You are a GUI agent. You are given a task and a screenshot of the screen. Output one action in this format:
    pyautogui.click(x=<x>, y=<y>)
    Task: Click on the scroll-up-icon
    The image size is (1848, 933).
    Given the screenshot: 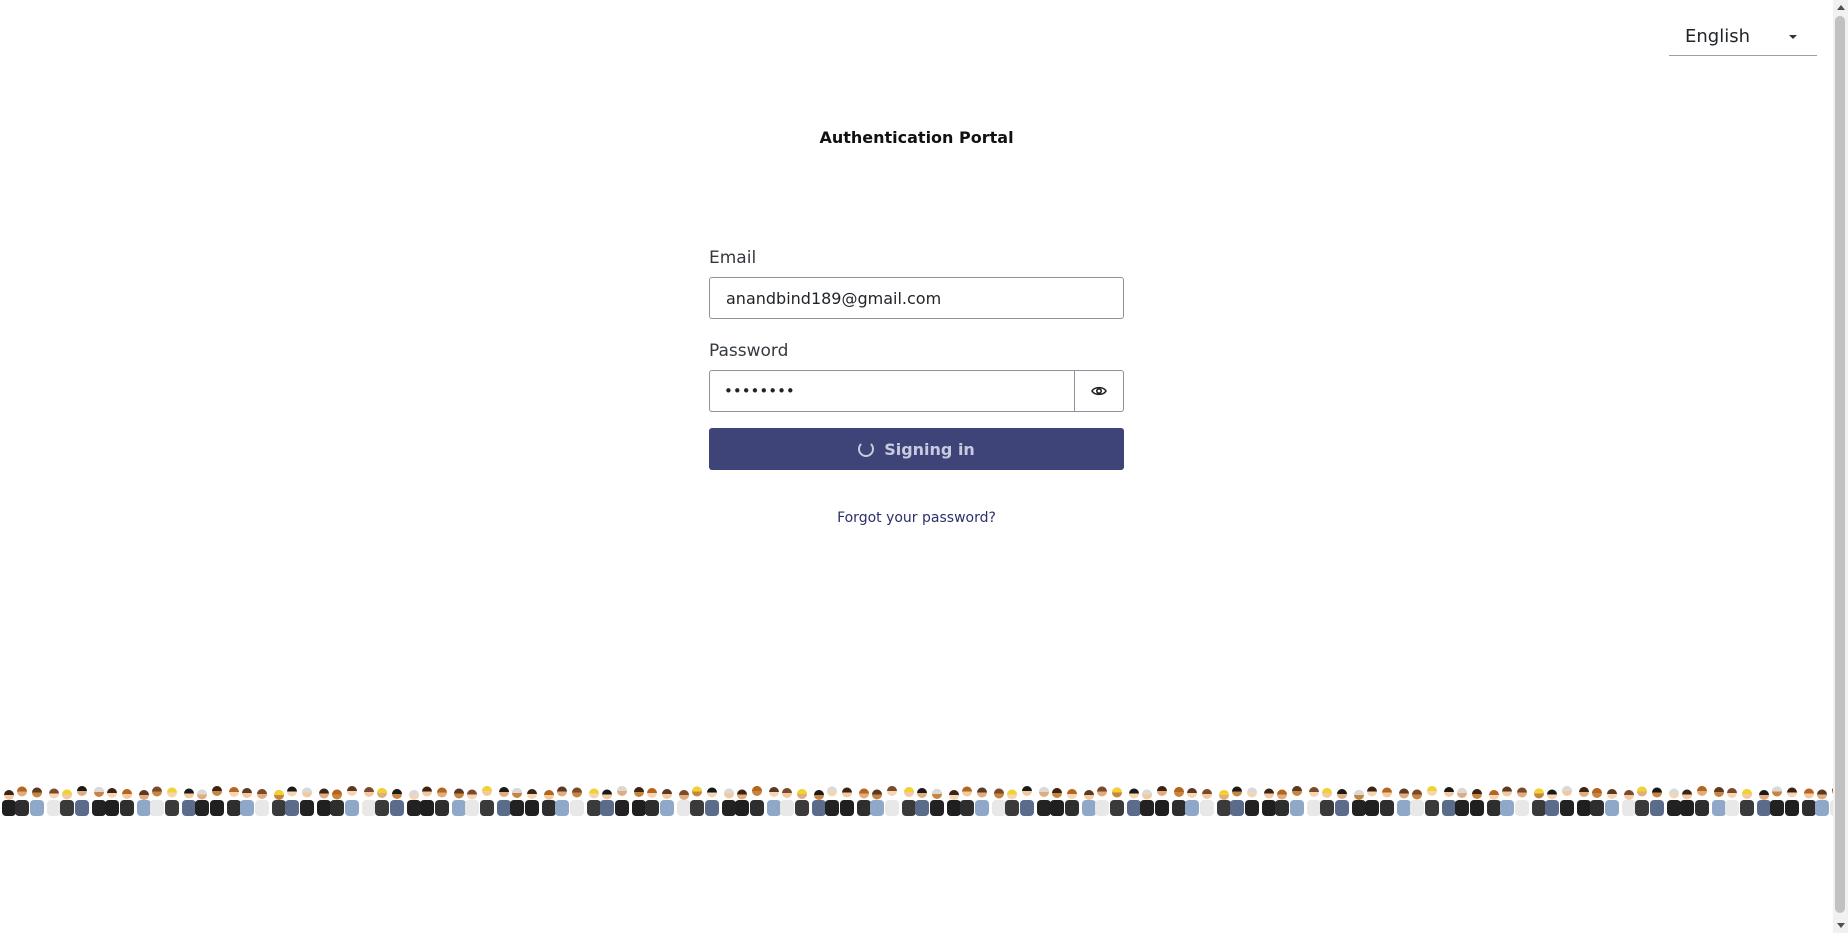 What is the action you would take?
    pyautogui.click(x=1841, y=7)
    